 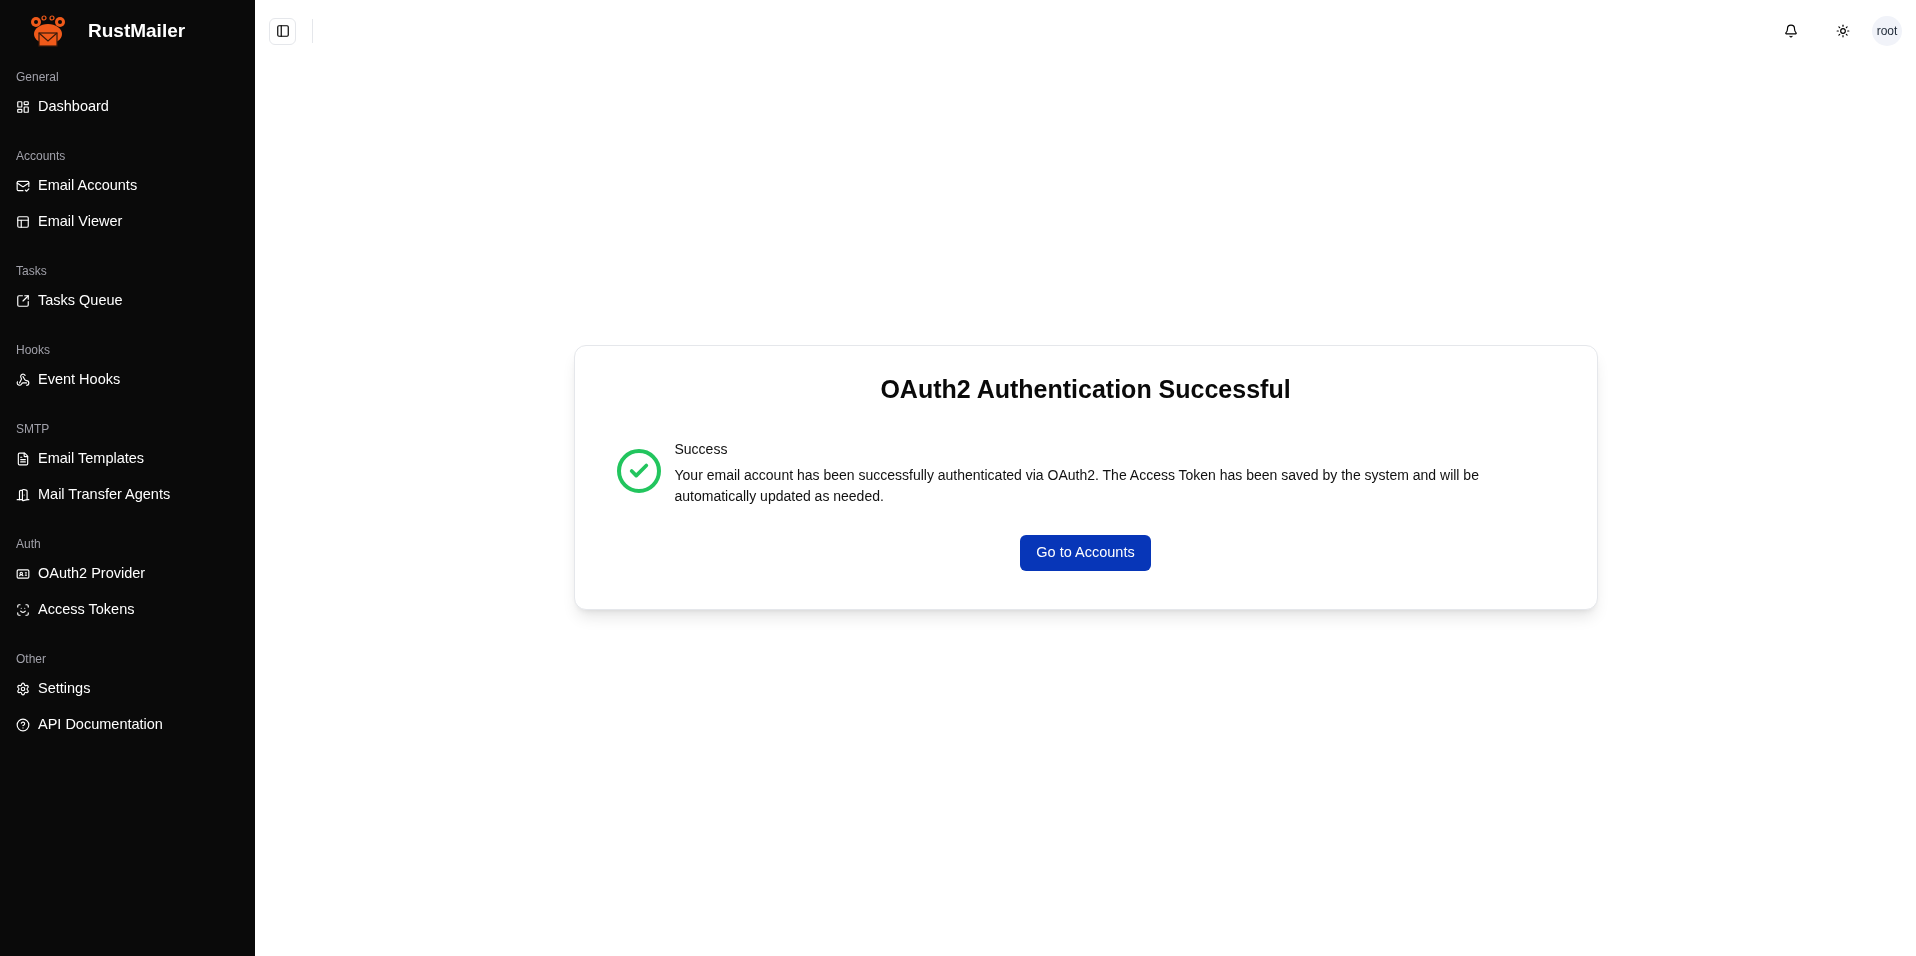 What do you see at coordinates (127, 459) in the screenshot?
I see `sidebar-item: Email Templates` at bounding box center [127, 459].